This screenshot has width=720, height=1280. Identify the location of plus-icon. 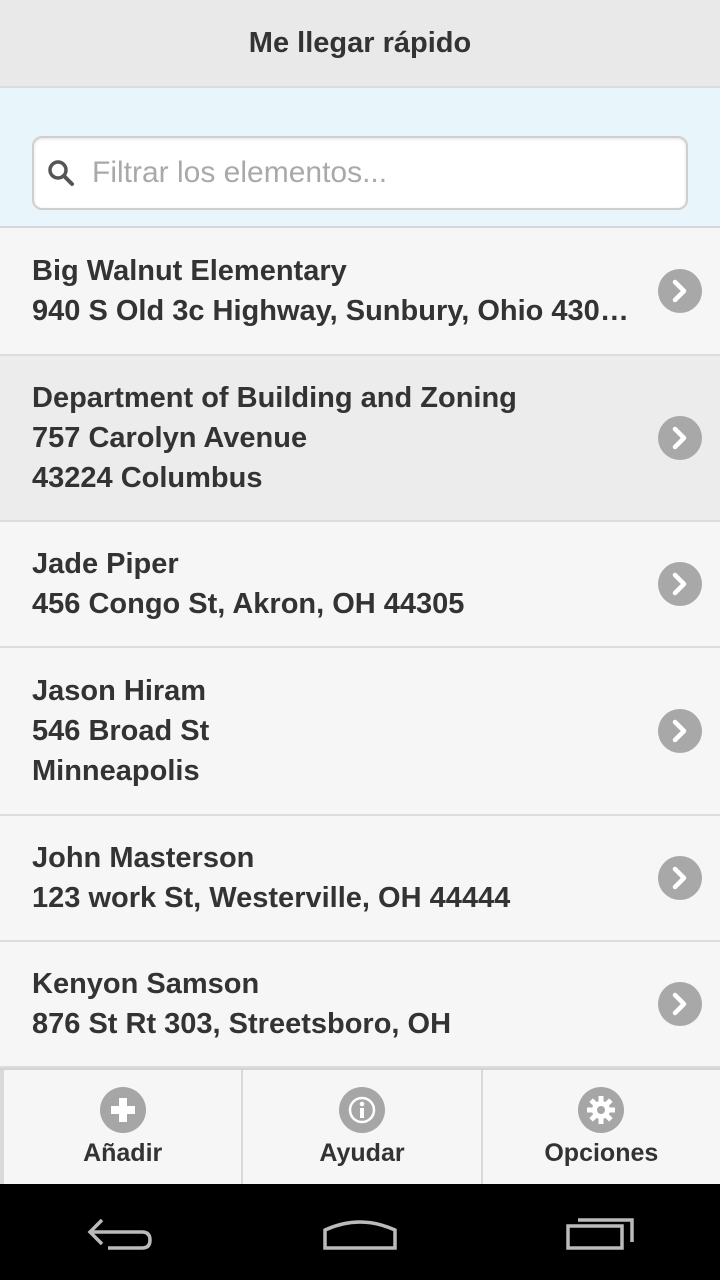
(122, 1109).